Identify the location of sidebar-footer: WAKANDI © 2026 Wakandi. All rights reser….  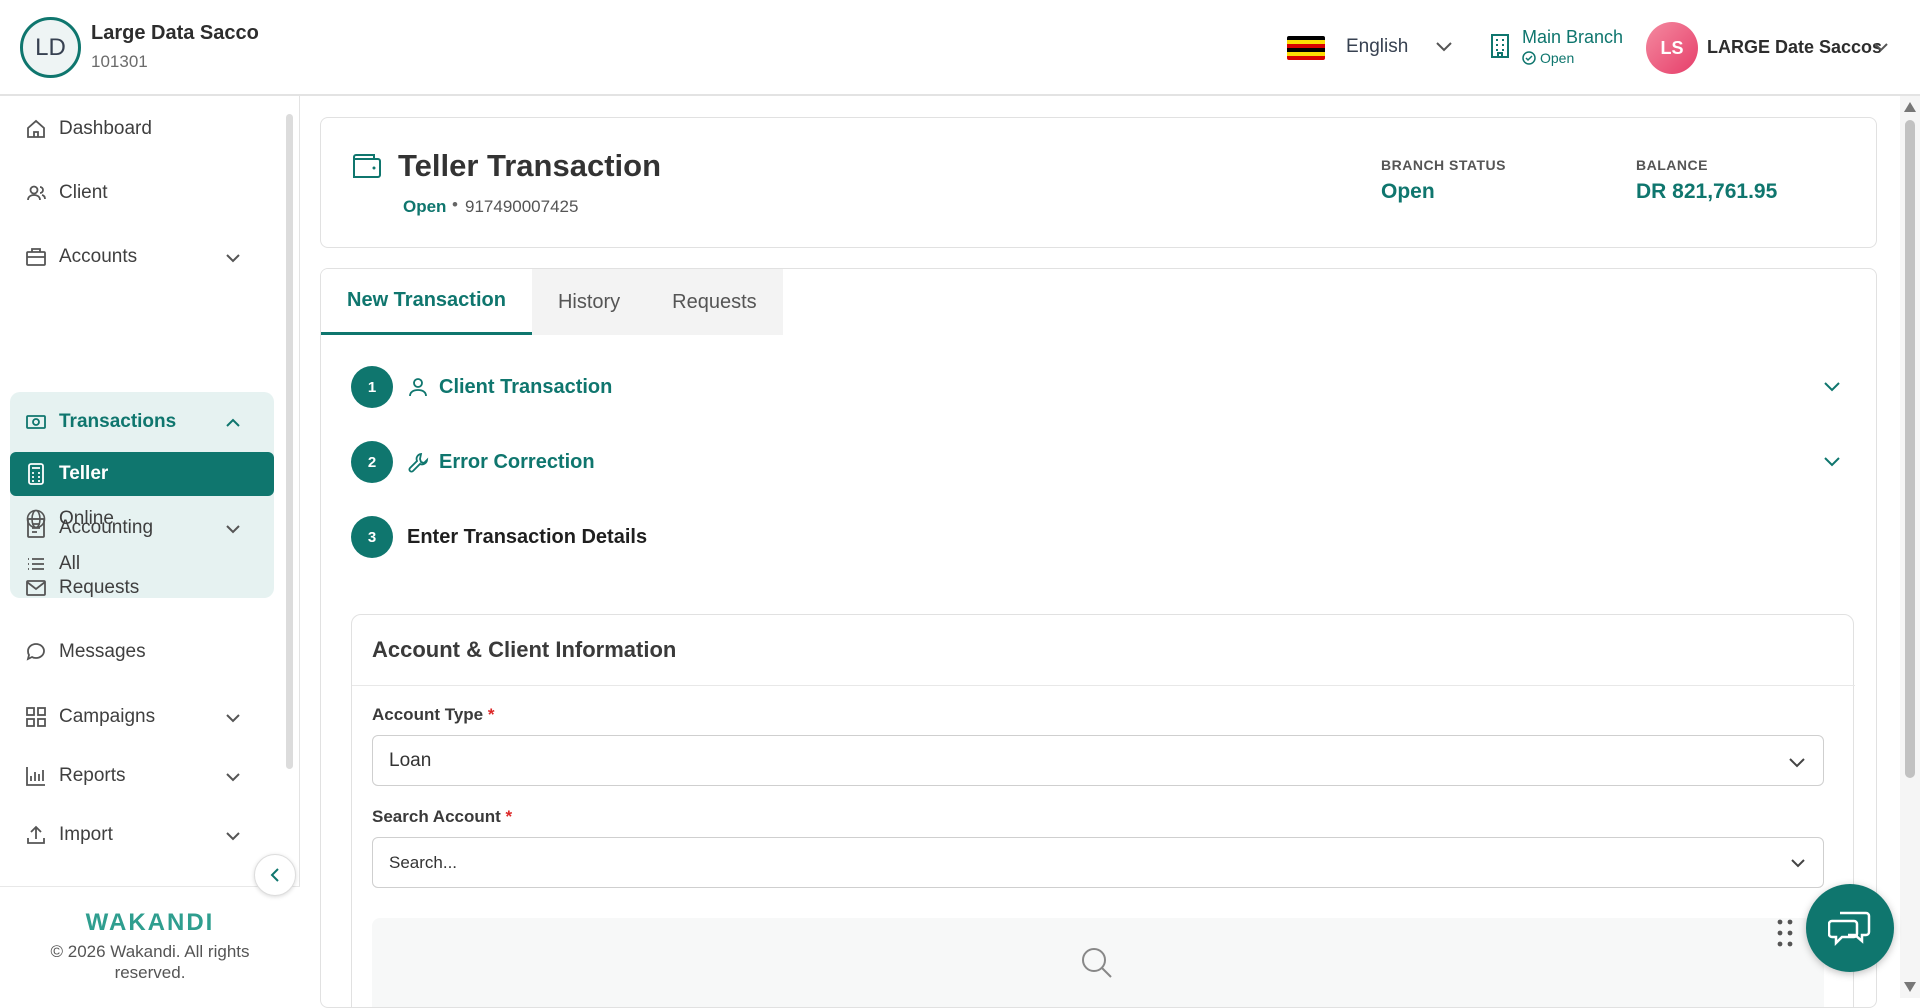
(150, 942).